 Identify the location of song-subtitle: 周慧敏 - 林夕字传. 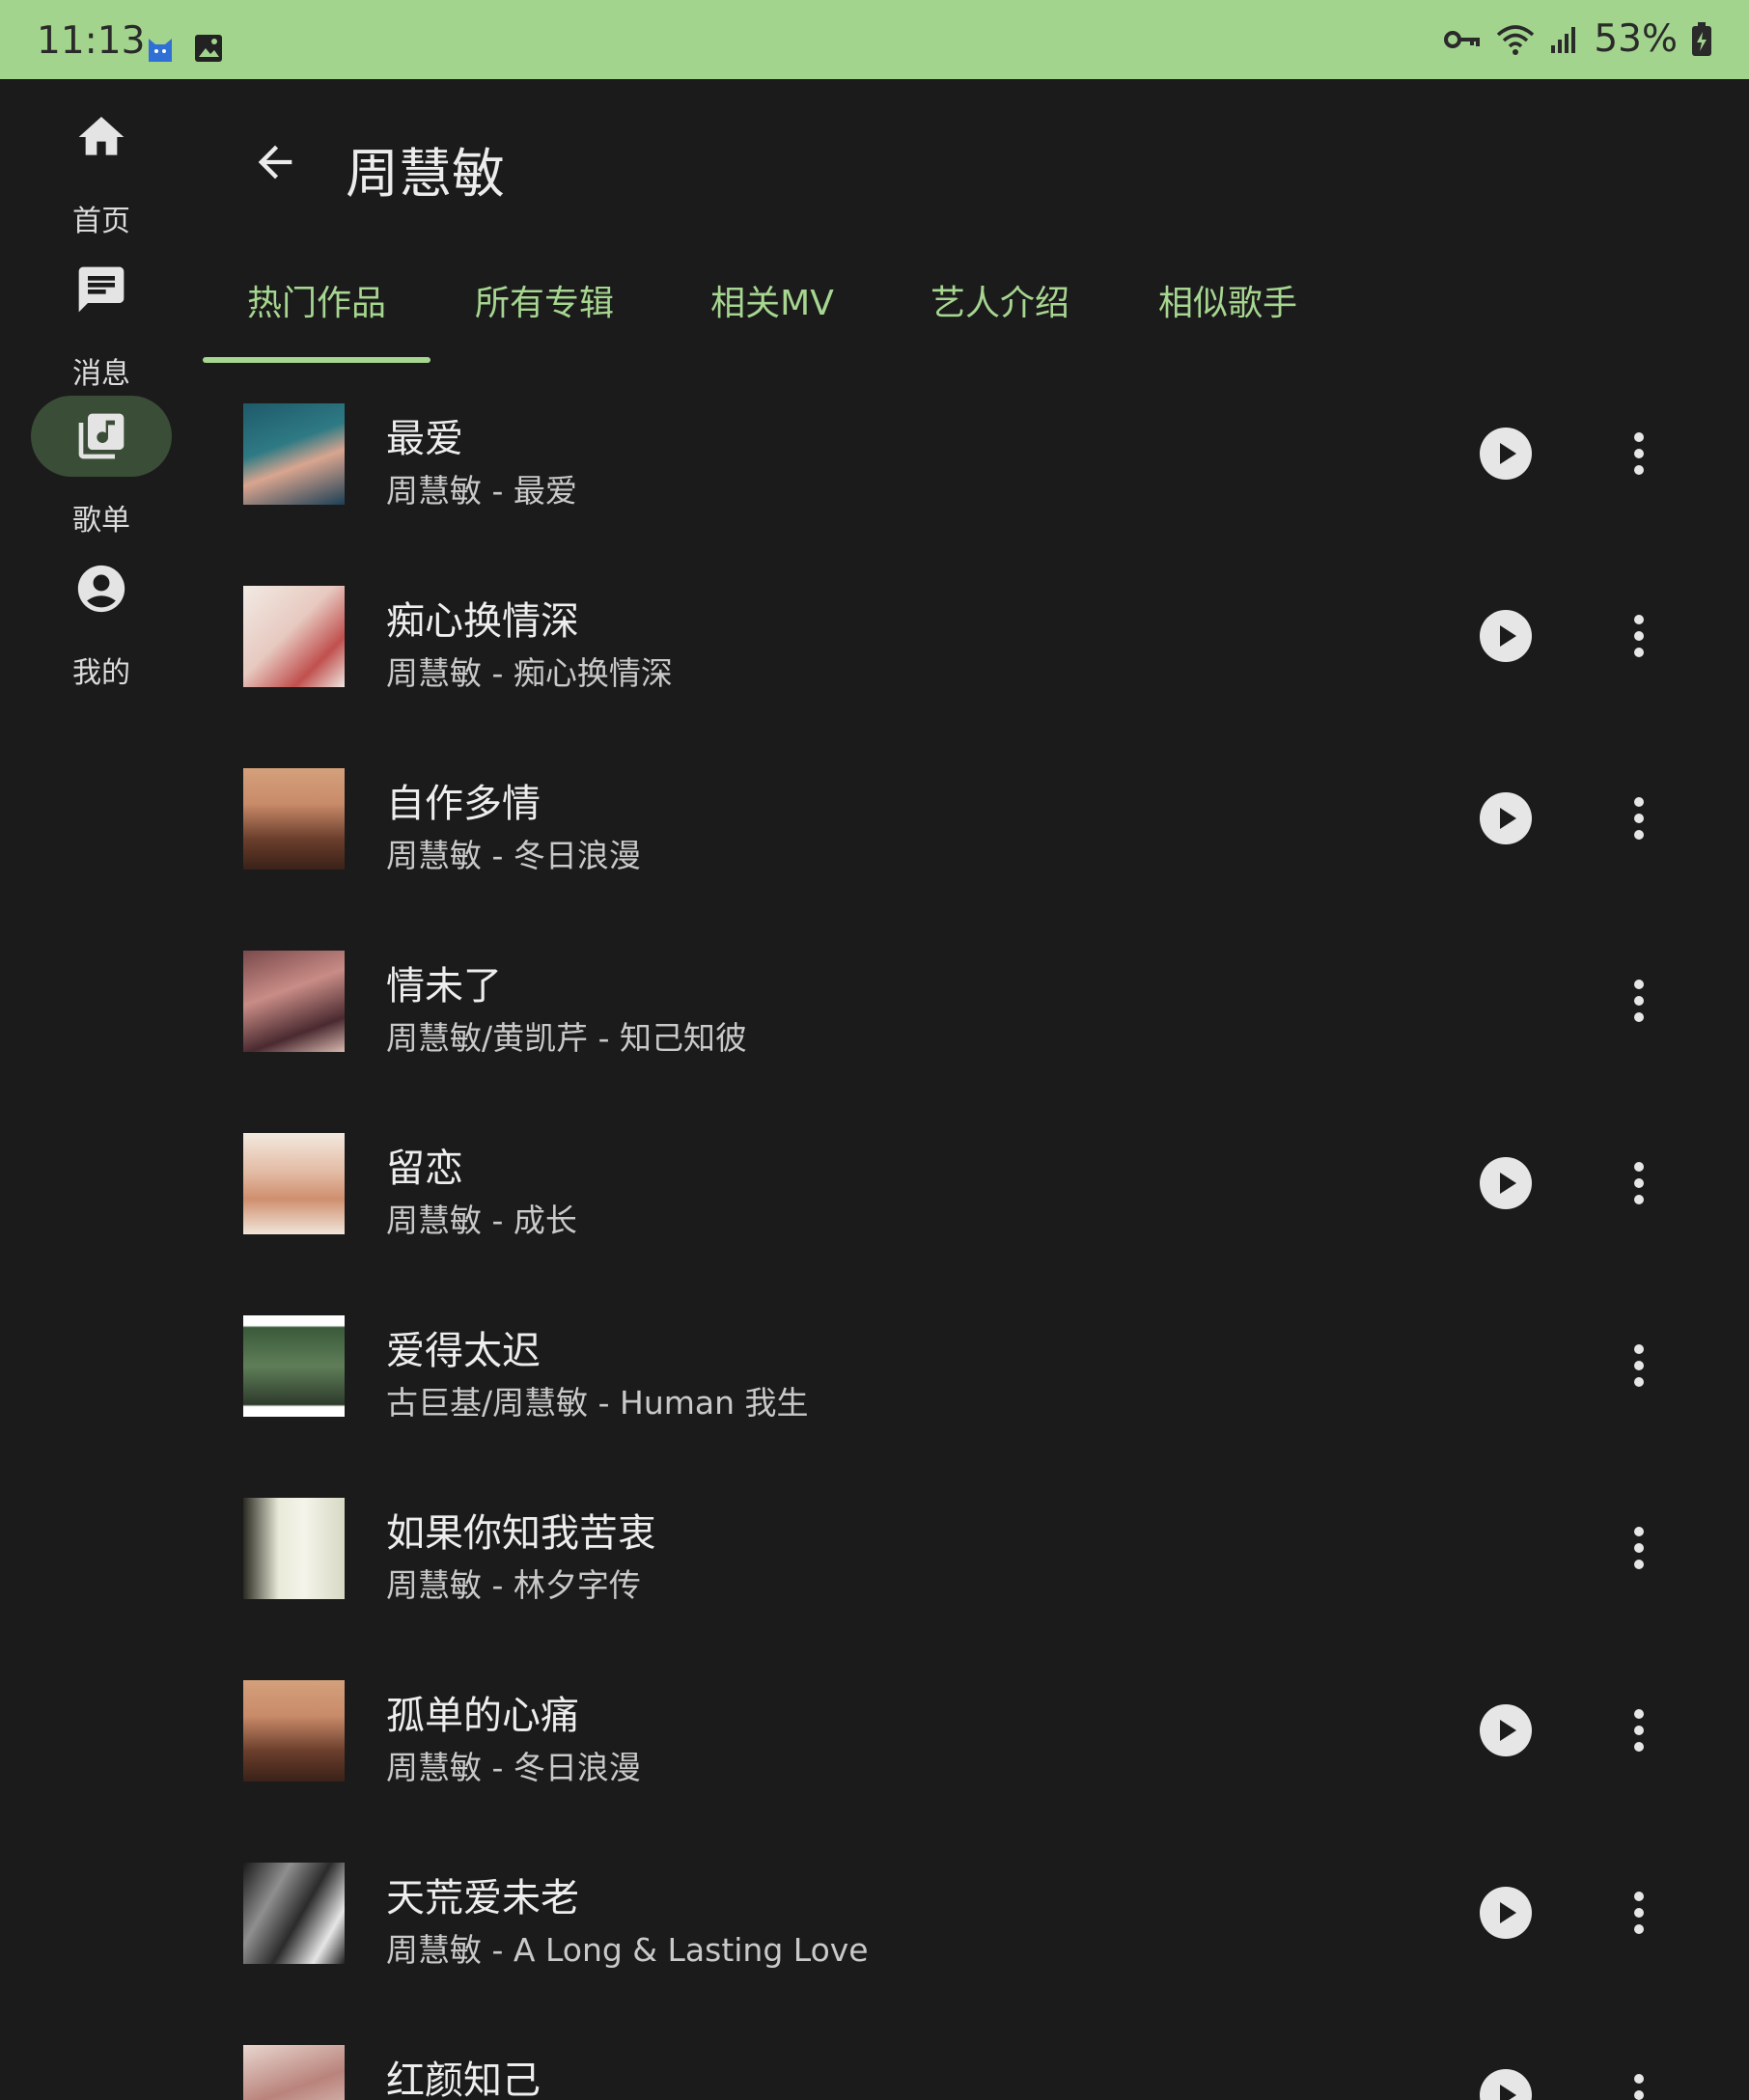
(513, 1585).